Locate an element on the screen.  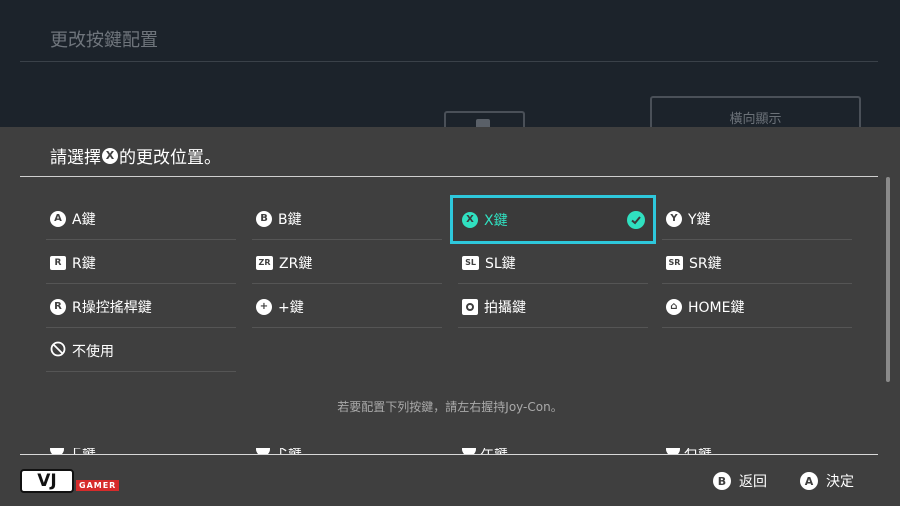
sr-button-icon: SR is located at coordinates (674, 262).